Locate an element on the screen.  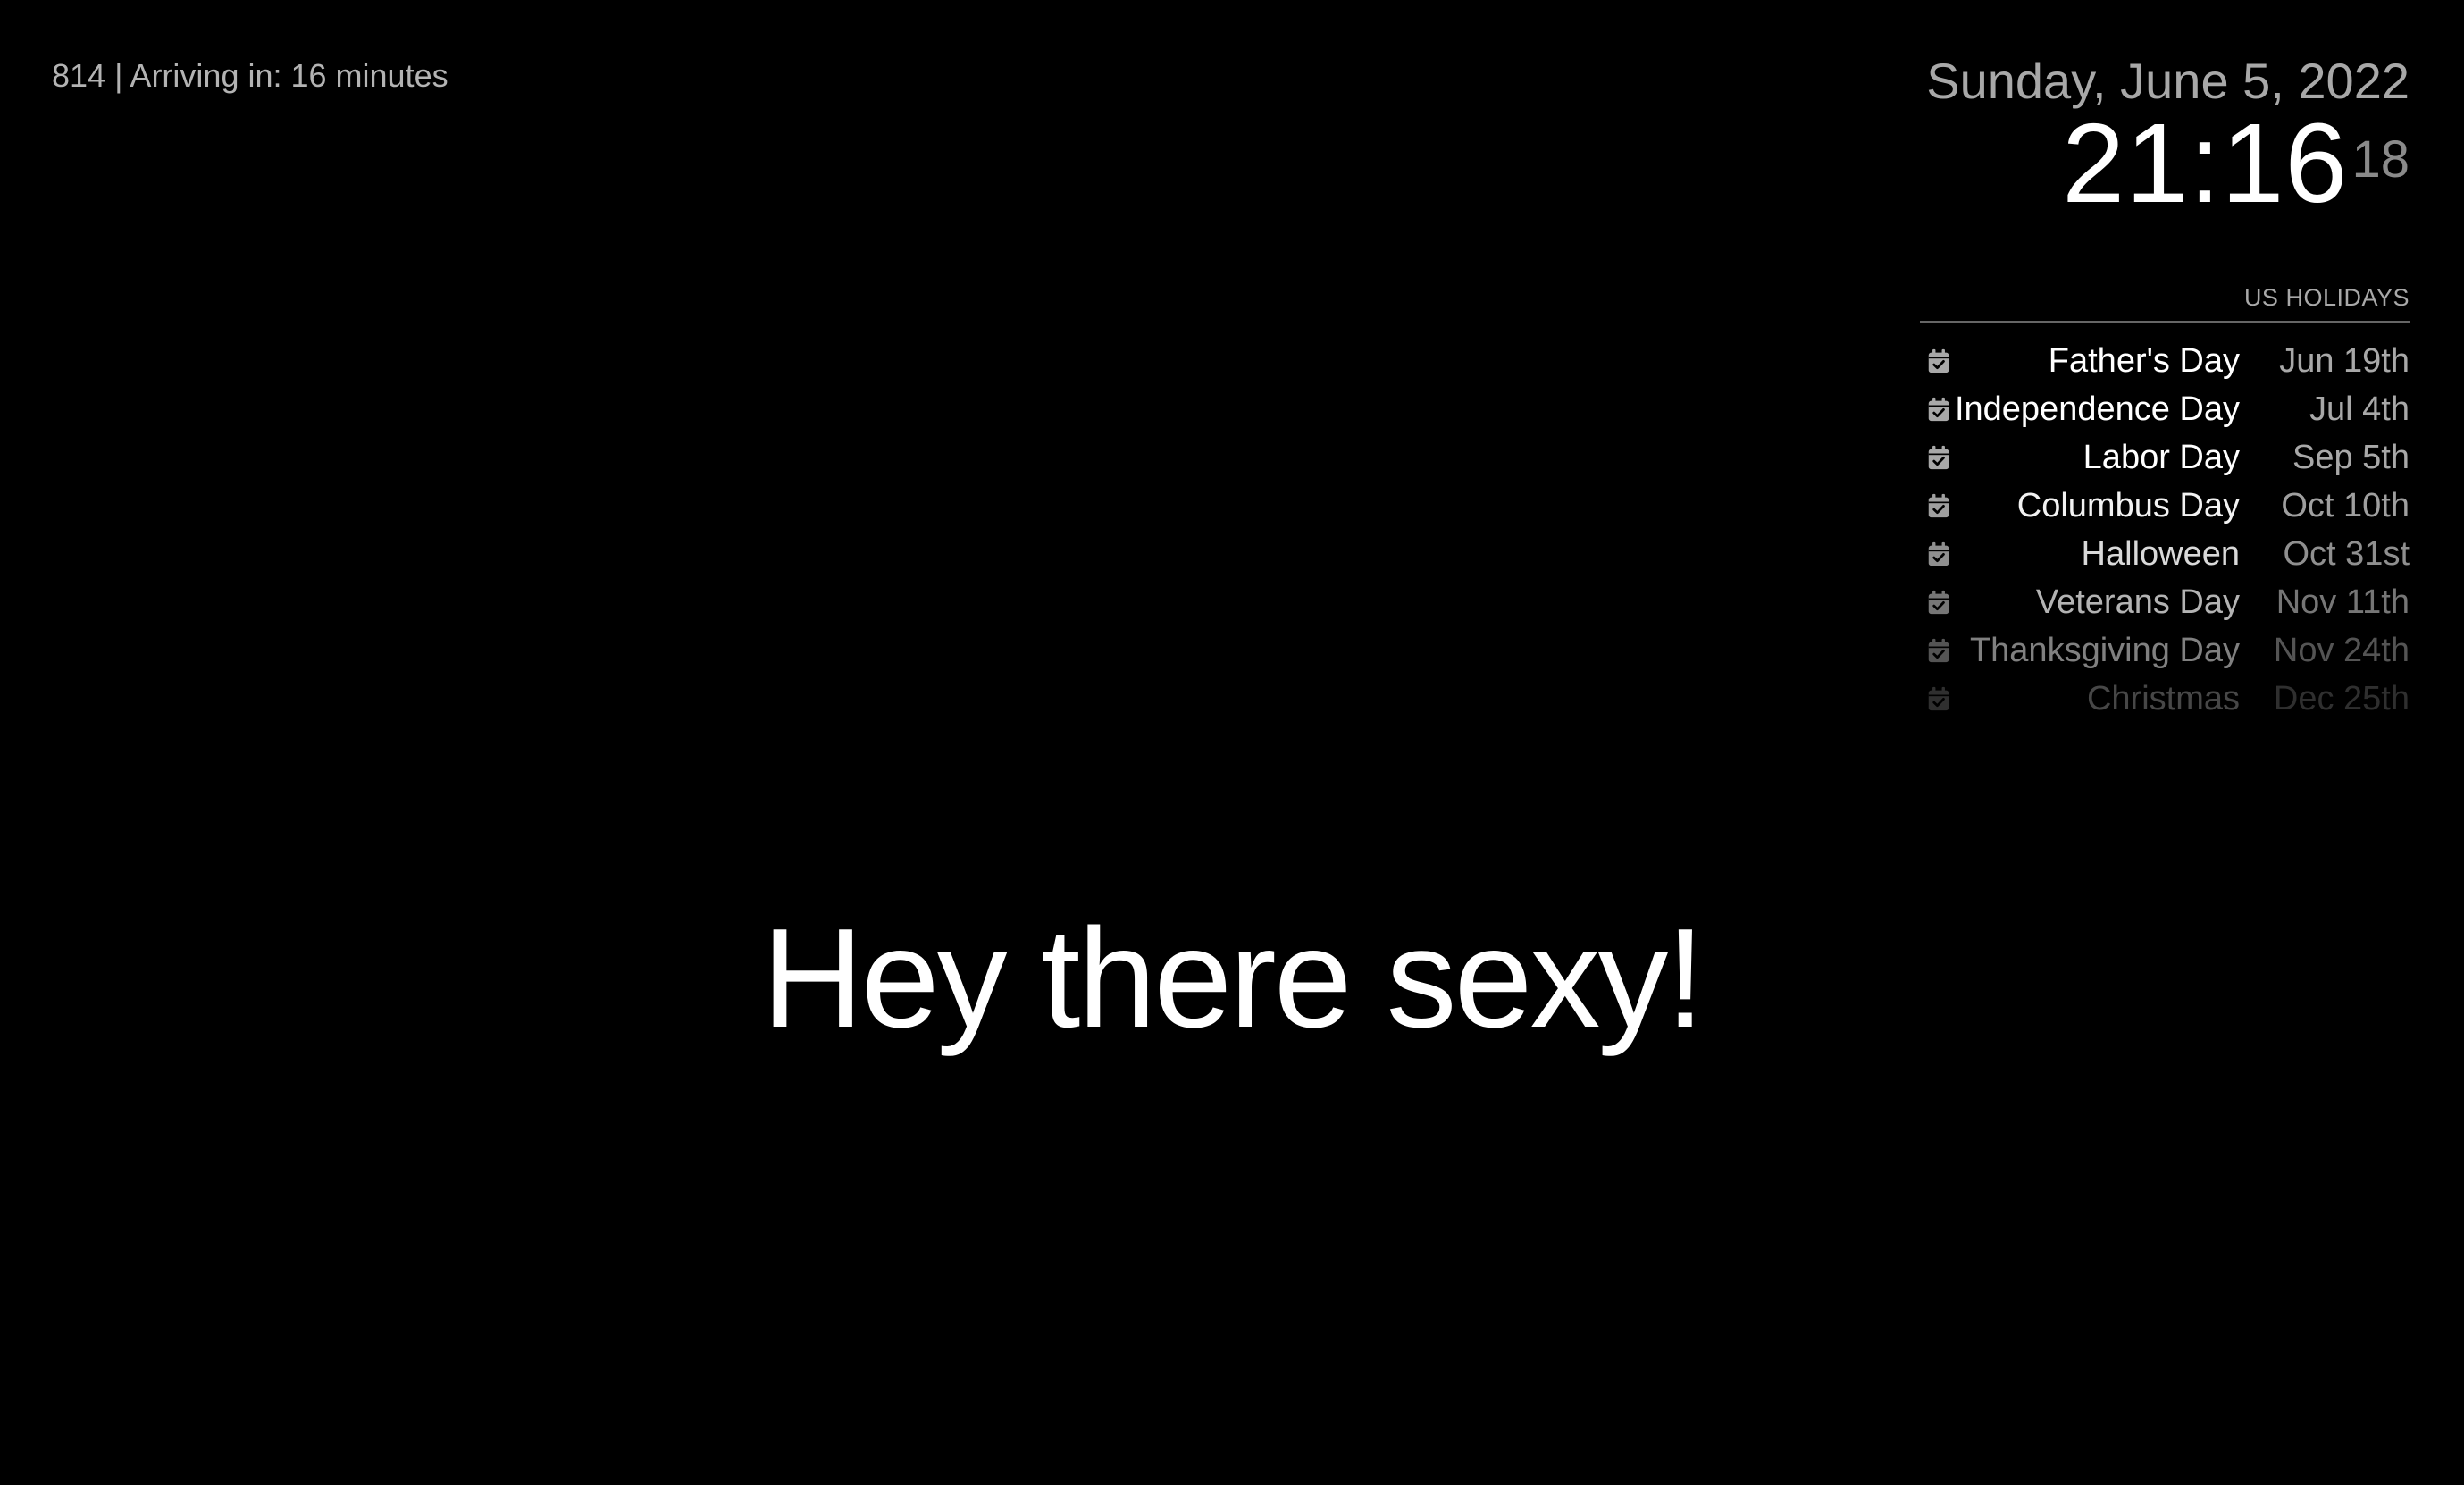
calendar-event: Independence Day Jul 4th is located at coordinates (2165, 409).